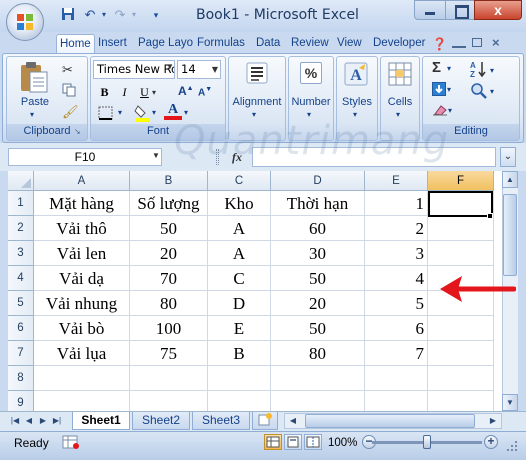 This screenshot has height=460, width=526. What do you see at coordinates (490, 216) in the screenshot?
I see `fill-handle` at bounding box center [490, 216].